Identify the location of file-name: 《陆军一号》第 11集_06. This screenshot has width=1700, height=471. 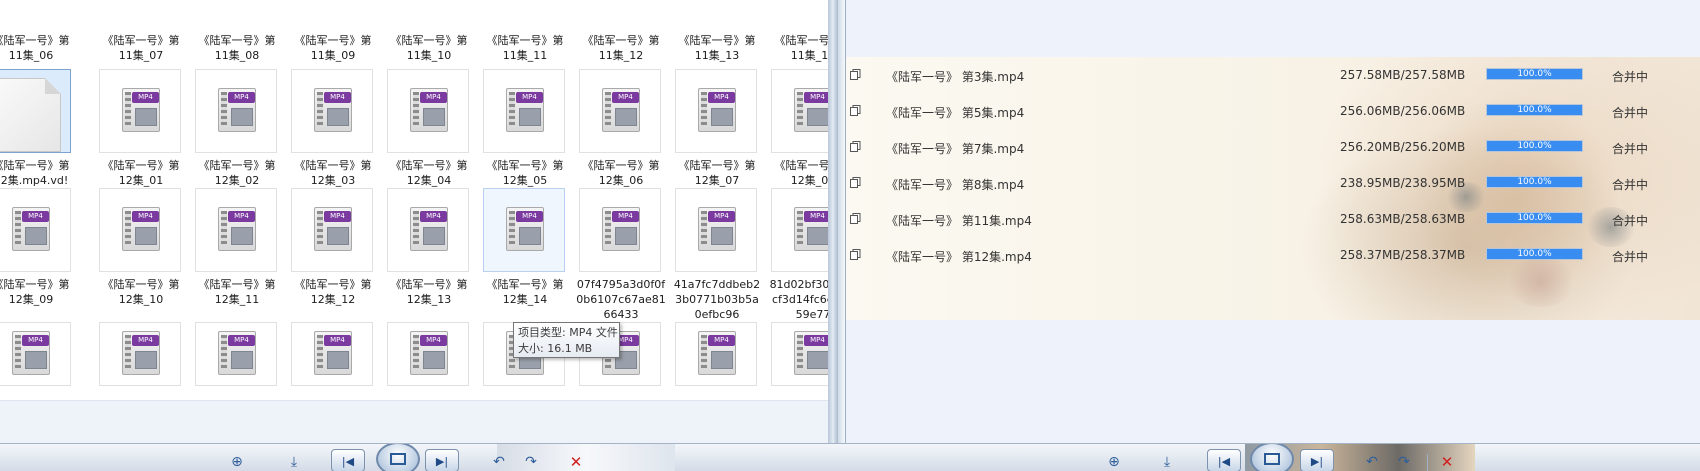
(35, 48).